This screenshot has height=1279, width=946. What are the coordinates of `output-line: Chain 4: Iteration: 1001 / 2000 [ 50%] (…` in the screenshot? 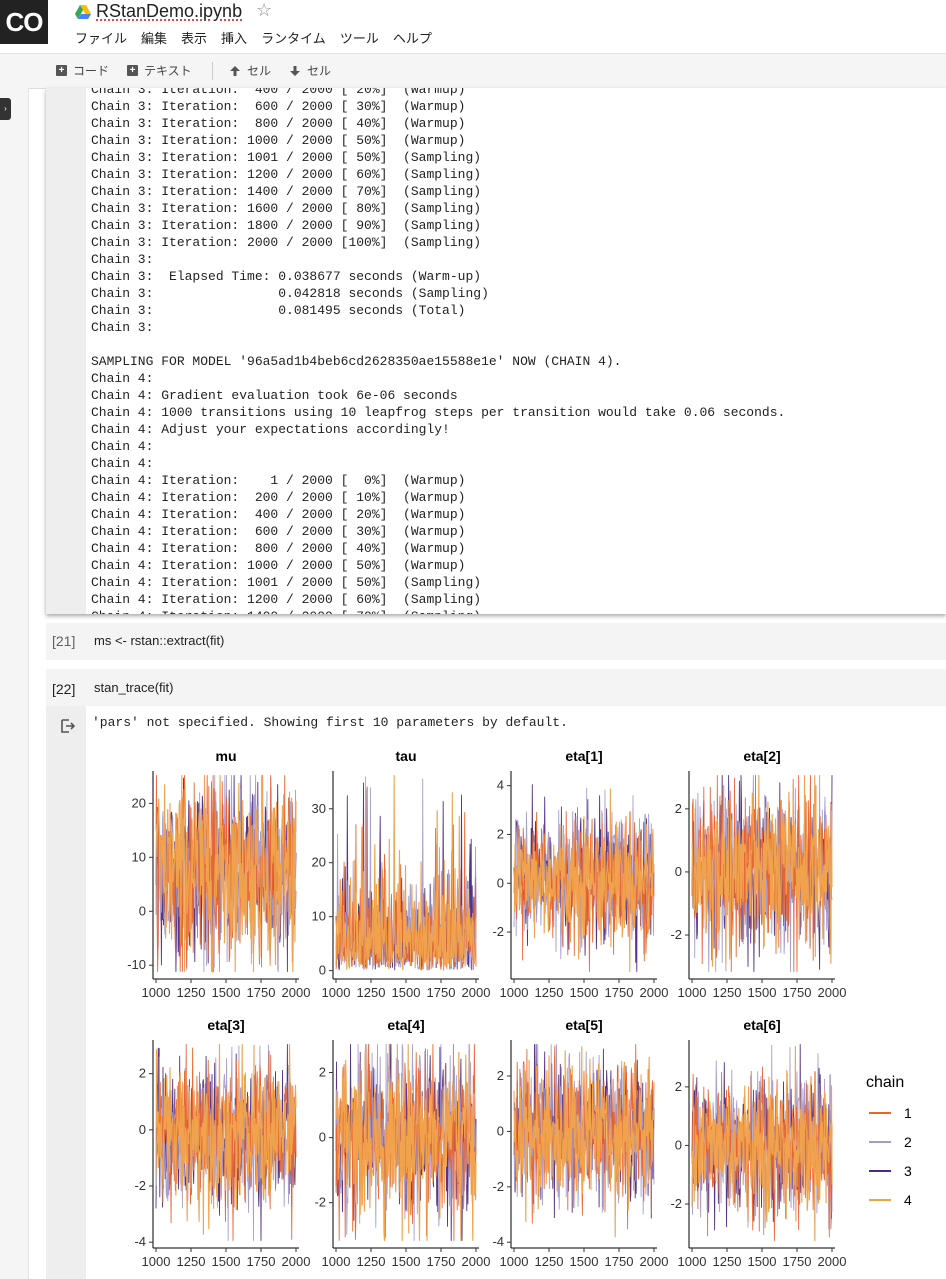 It's located at (286, 582).